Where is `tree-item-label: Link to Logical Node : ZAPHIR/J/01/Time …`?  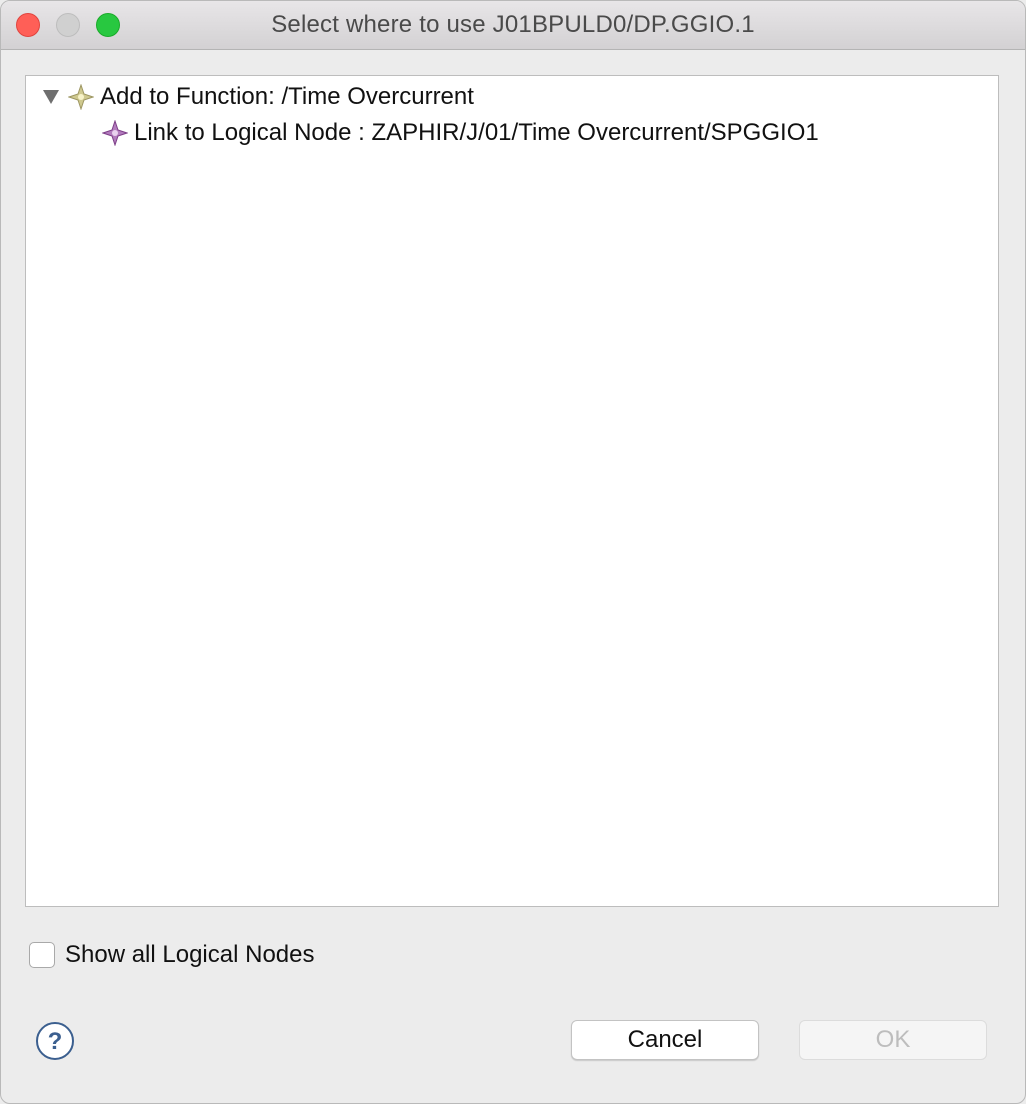 tree-item-label: Link to Logical Node : ZAPHIR/J/01/Time … is located at coordinates (476, 132).